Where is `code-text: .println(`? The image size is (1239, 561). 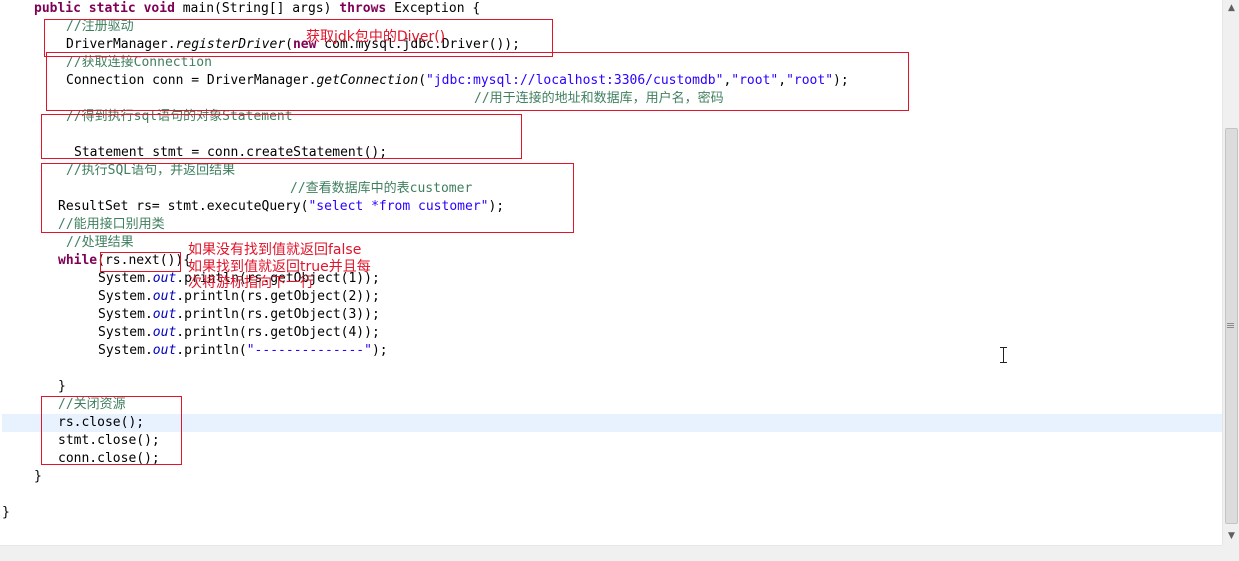 code-text: .println( is located at coordinates (211, 350).